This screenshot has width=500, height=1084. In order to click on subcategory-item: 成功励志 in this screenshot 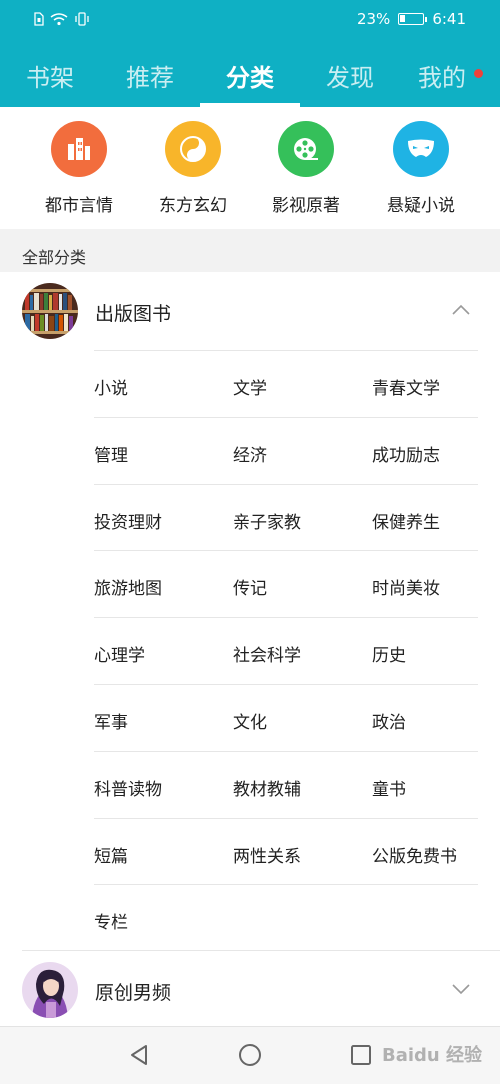, I will do `click(406, 453)`.